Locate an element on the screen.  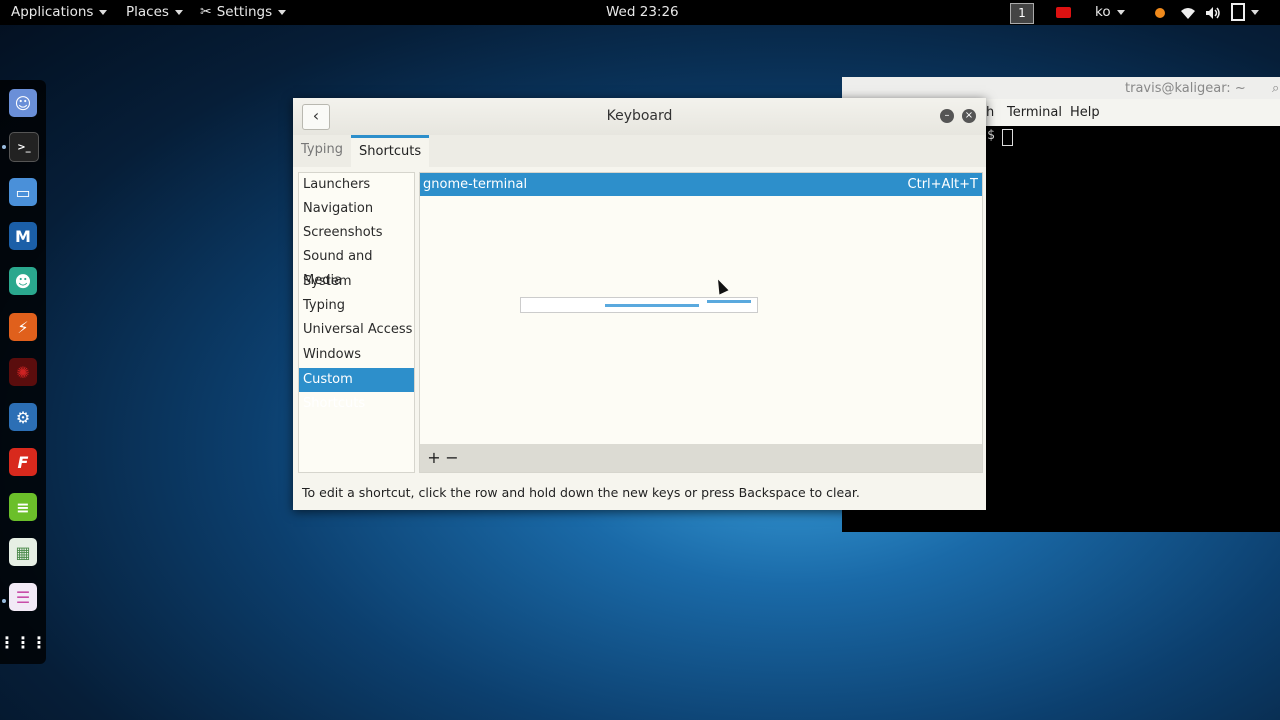
maltego-app-icon: ⚙ is located at coordinates (23, 417).